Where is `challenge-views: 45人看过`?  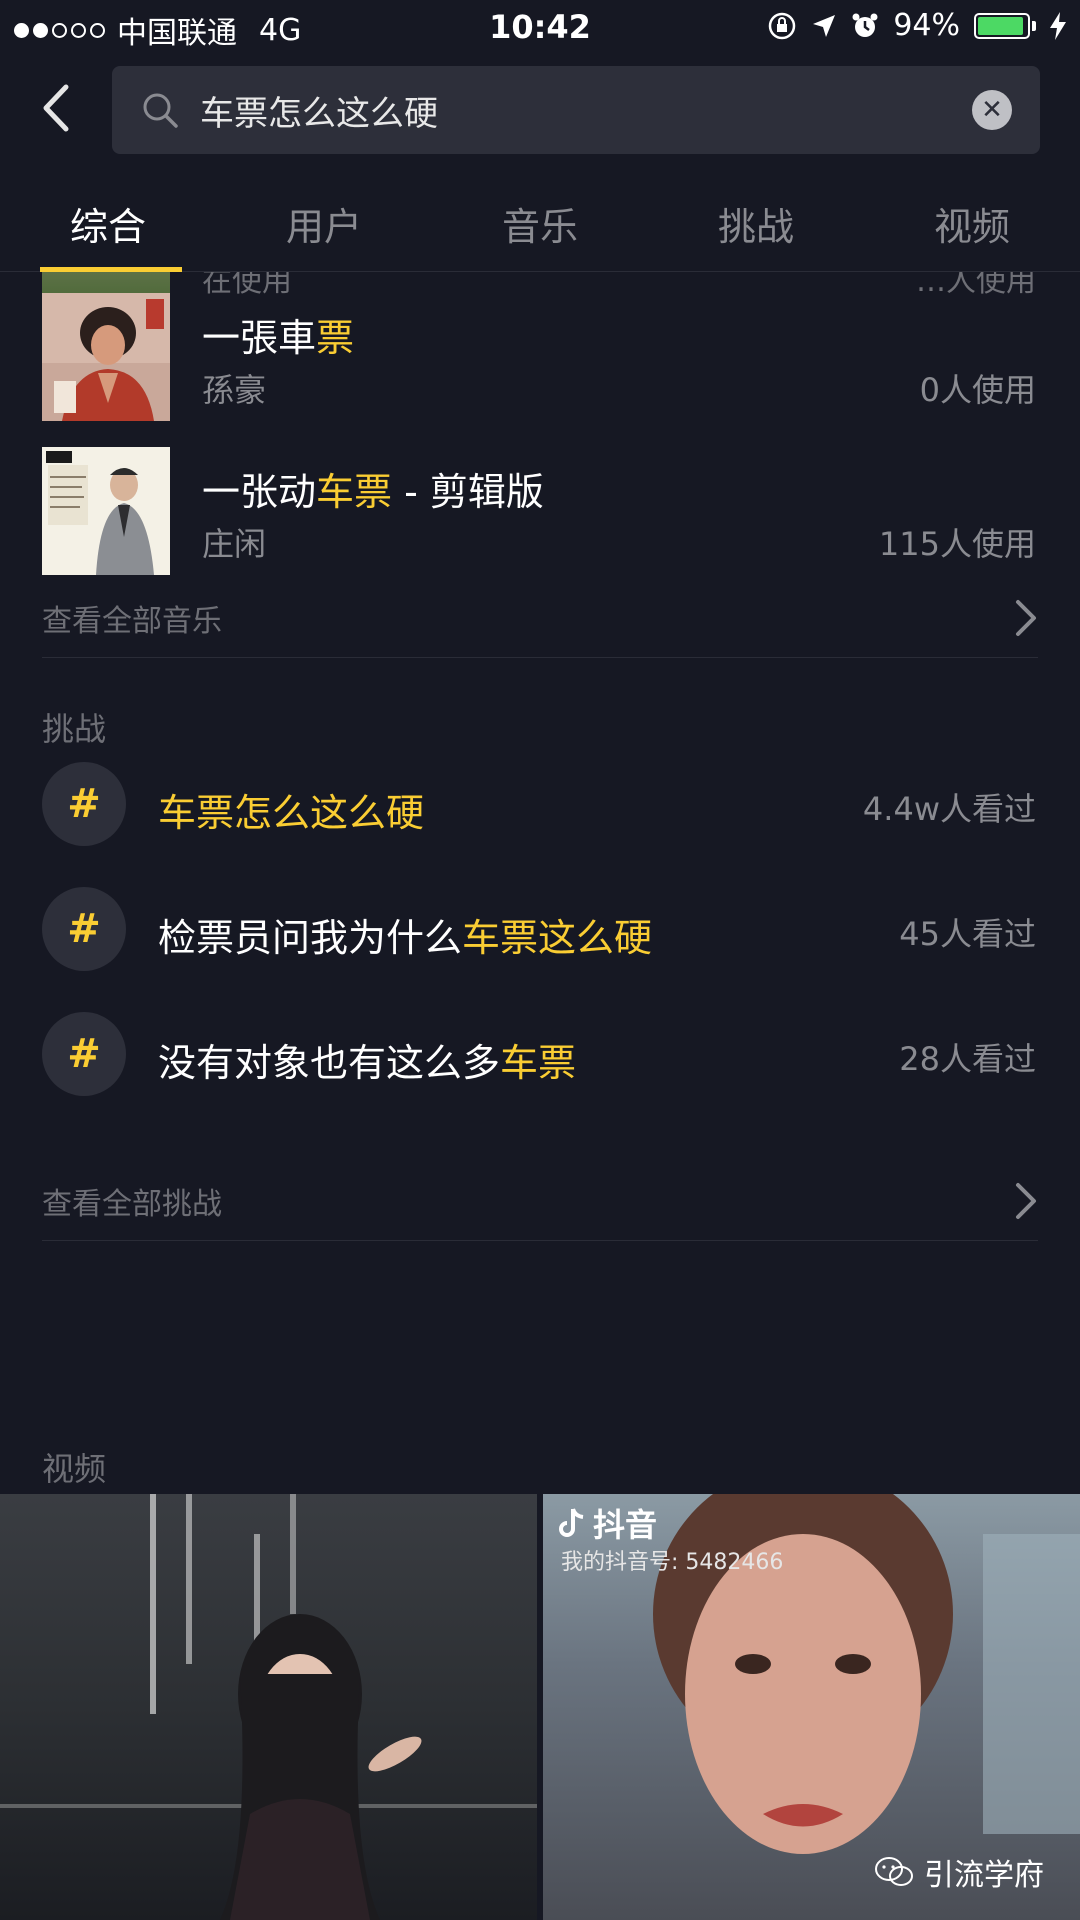 challenge-views: 45人看过 is located at coordinates (967, 934).